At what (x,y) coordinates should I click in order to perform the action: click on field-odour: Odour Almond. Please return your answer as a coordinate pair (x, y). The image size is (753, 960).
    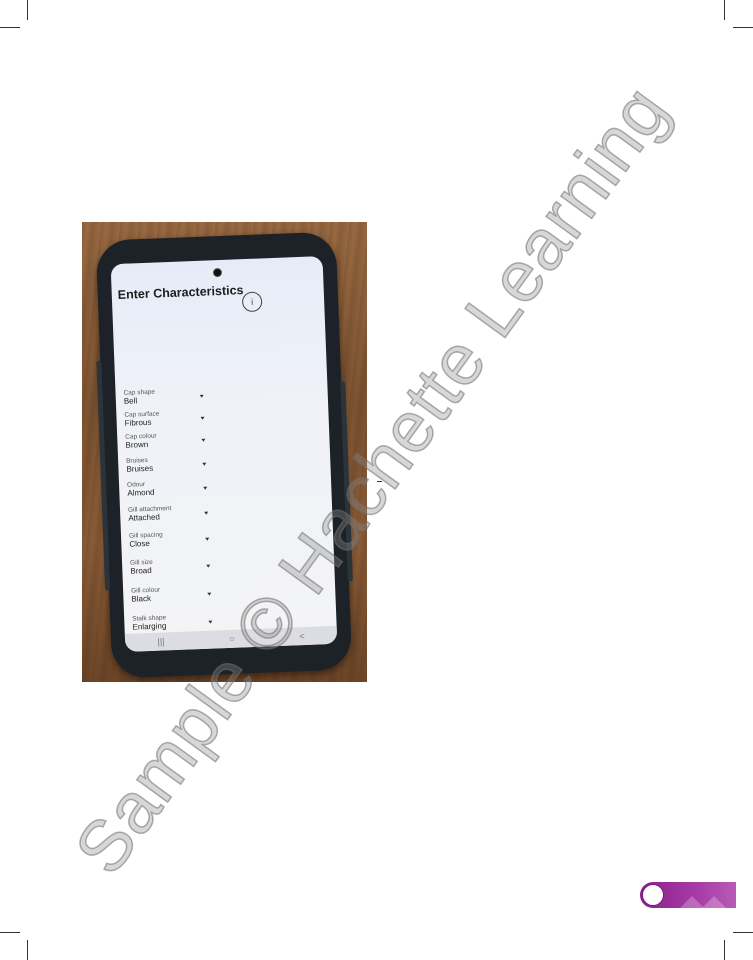
    Looking at the image, I should click on (172, 488).